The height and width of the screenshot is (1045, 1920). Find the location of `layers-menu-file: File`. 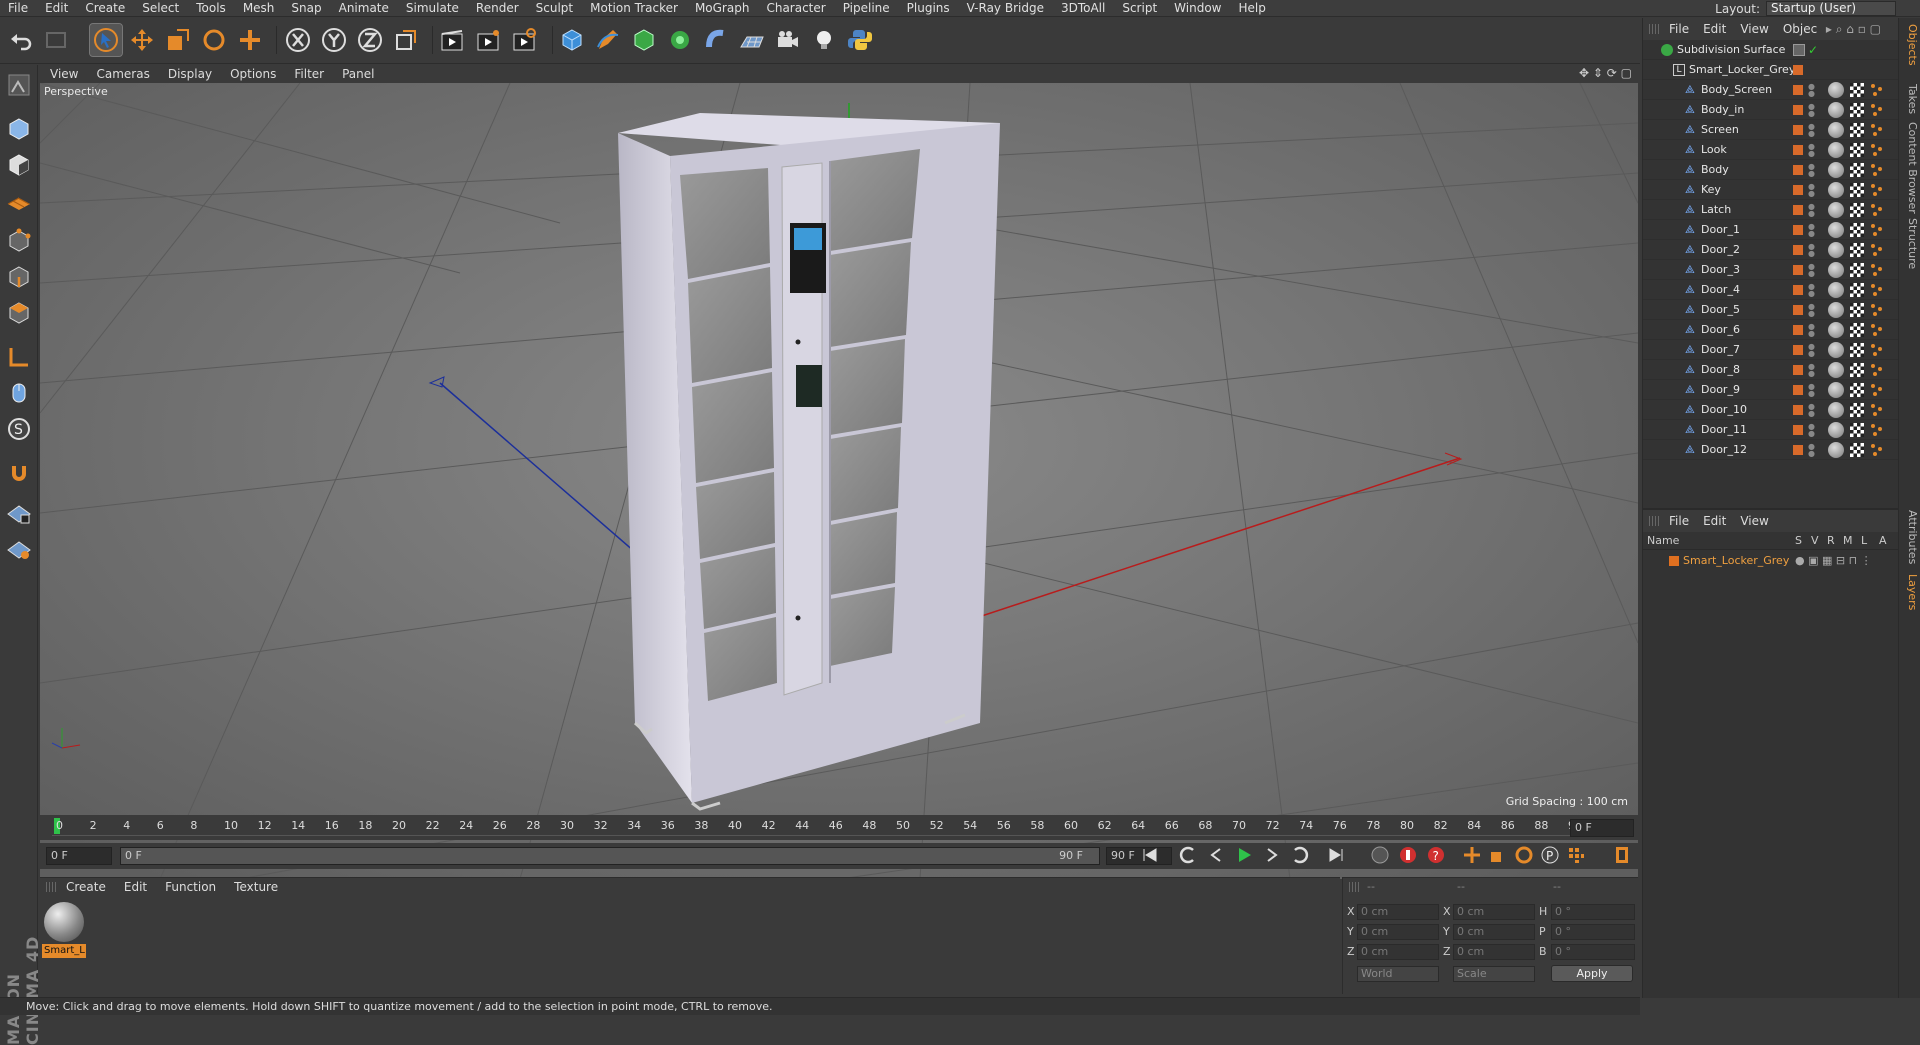

layers-menu-file: File is located at coordinates (1679, 521).